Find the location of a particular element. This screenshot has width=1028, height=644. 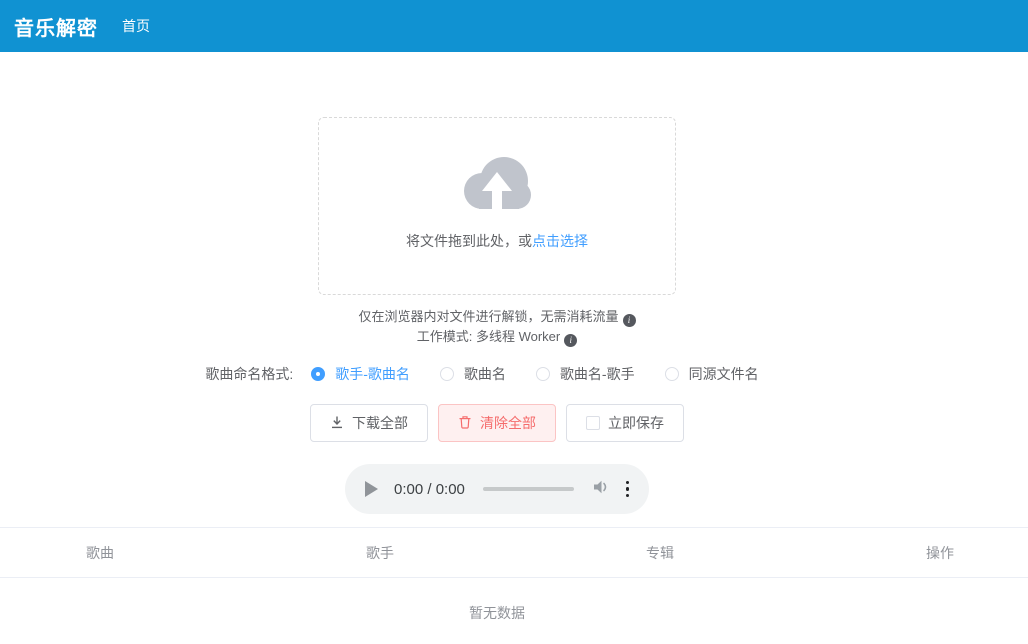

cloud-upload-icon is located at coordinates (497, 185).